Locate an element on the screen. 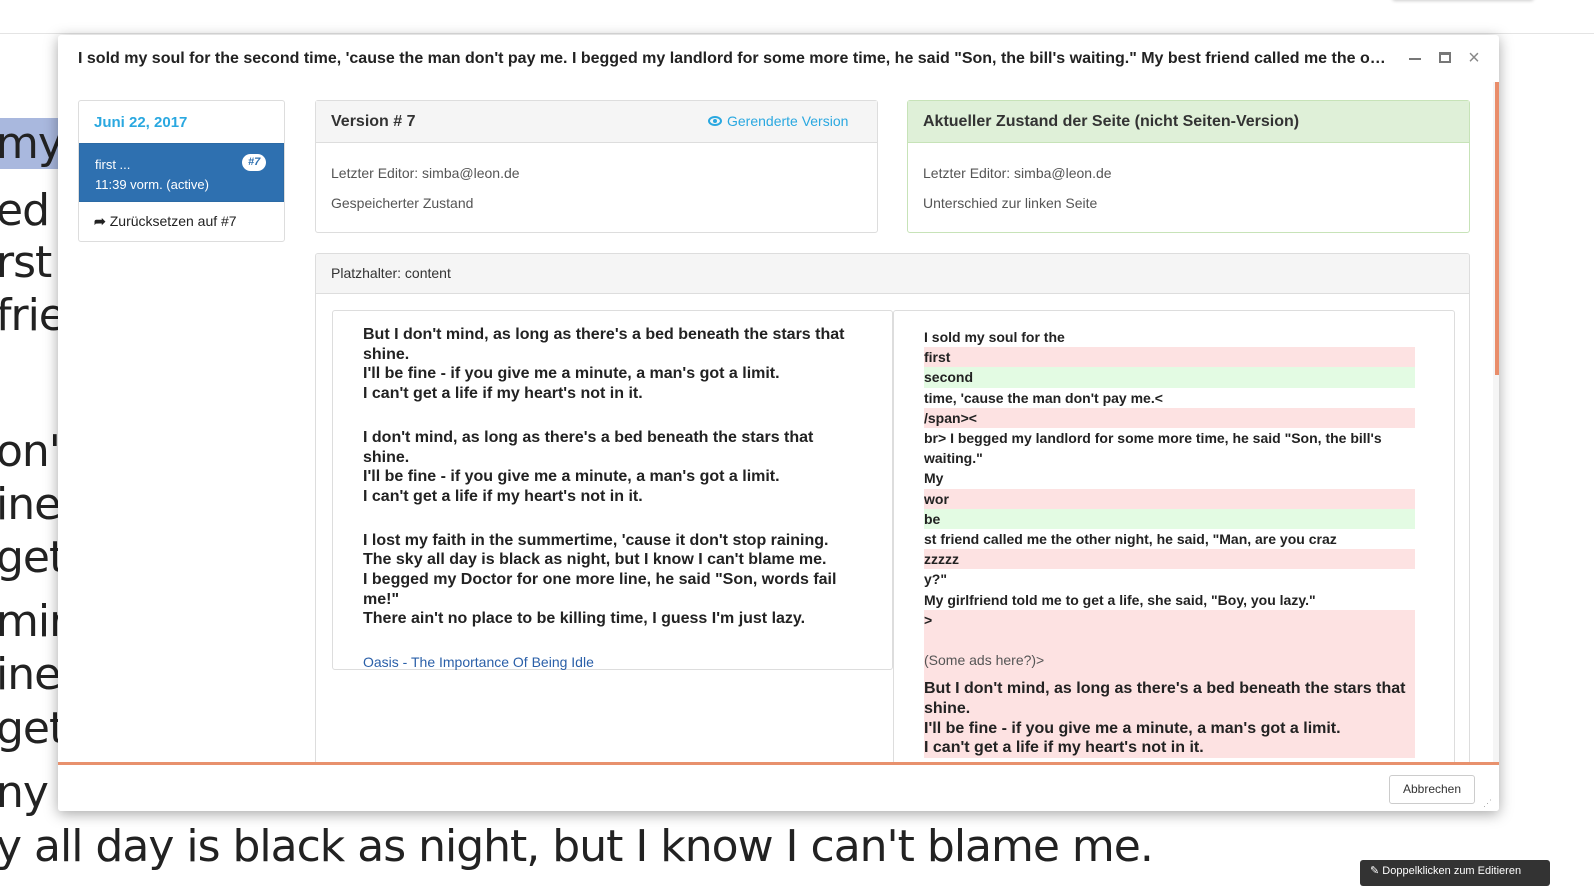 Image resolution: width=1594 pixels, height=886 pixels. background-line-text: rst is located at coordinates (26, 262).